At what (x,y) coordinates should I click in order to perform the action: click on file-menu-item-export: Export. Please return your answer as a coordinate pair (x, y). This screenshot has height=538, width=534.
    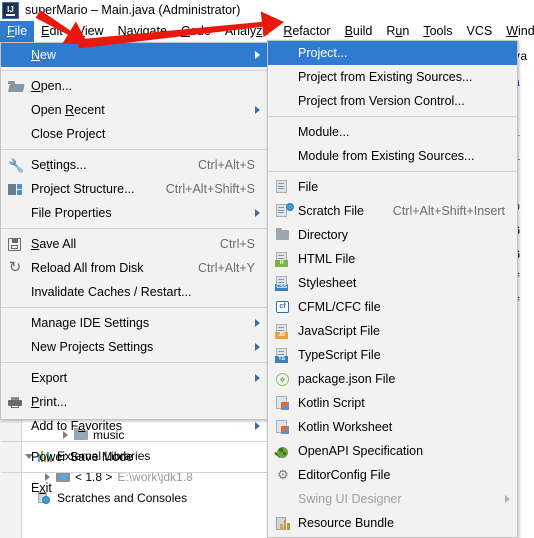
    Looking at the image, I should click on (134, 378).